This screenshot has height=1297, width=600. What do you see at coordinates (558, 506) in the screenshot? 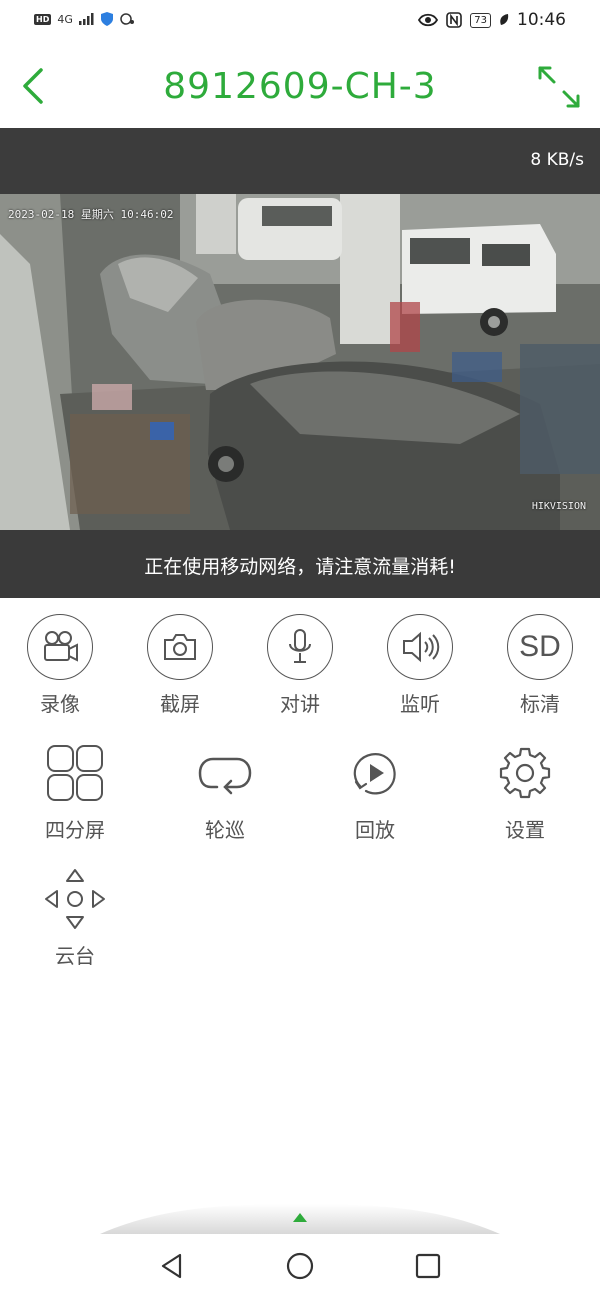
I see `camera-brand: HIKVISION` at bounding box center [558, 506].